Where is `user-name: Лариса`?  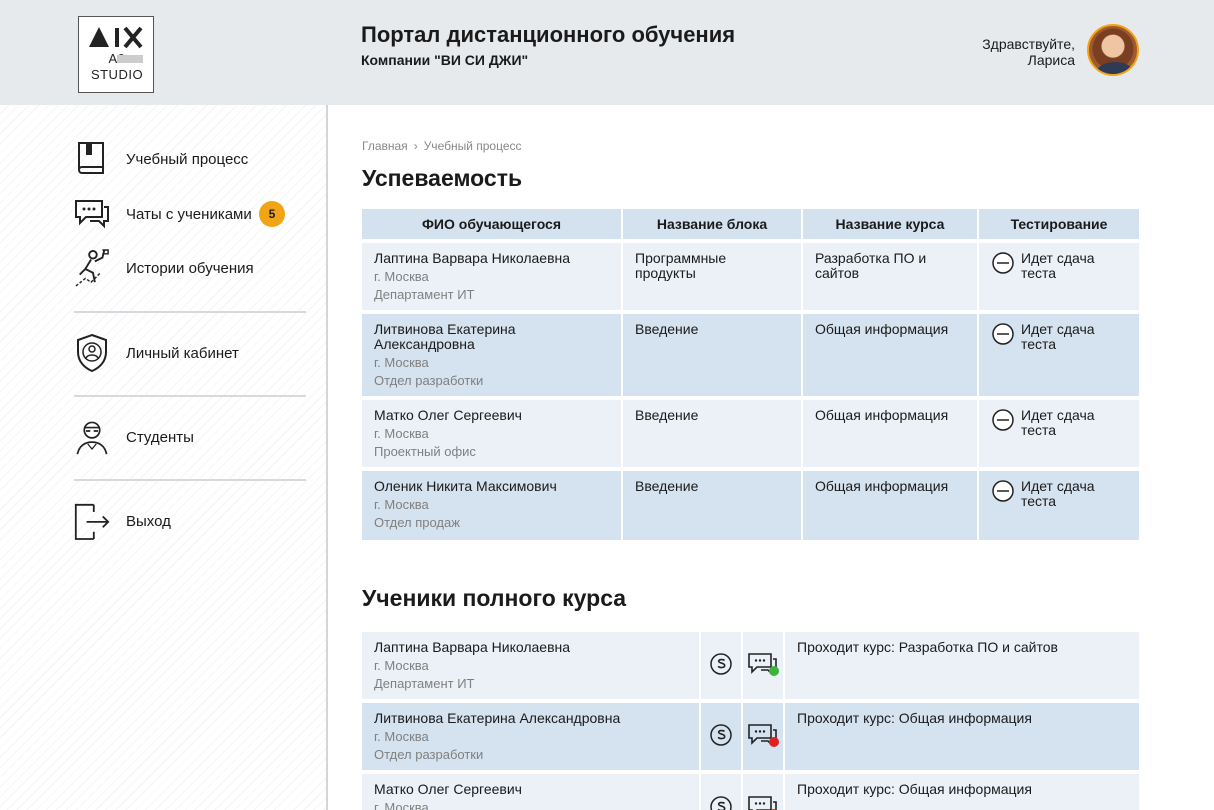 user-name: Лариса is located at coordinates (1051, 60).